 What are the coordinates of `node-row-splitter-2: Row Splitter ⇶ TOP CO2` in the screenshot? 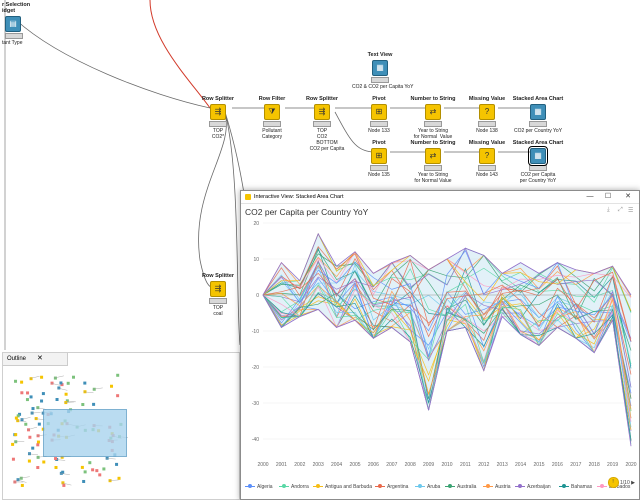 It's located at (322, 118).